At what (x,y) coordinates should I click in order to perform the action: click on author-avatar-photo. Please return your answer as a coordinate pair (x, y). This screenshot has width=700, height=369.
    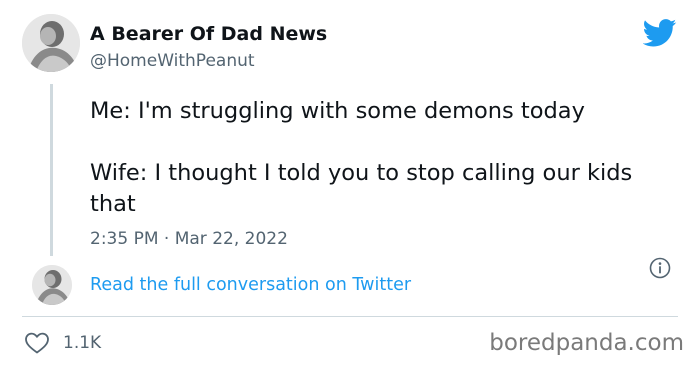
    Looking at the image, I should click on (51, 43).